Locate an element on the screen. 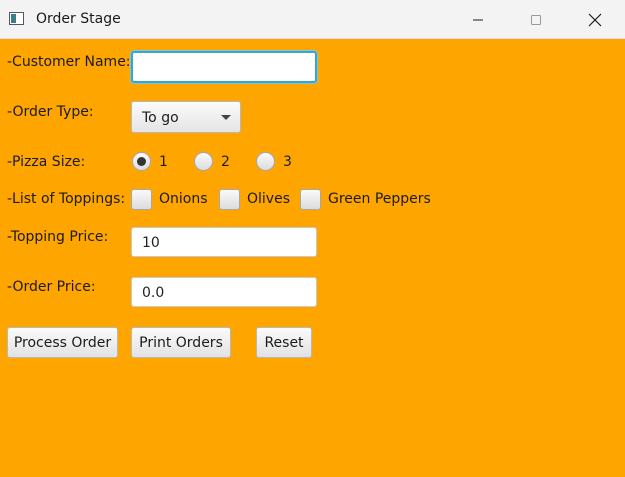 This screenshot has height=477, width=625. print-orders-button: Print Orders is located at coordinates (181, 342).